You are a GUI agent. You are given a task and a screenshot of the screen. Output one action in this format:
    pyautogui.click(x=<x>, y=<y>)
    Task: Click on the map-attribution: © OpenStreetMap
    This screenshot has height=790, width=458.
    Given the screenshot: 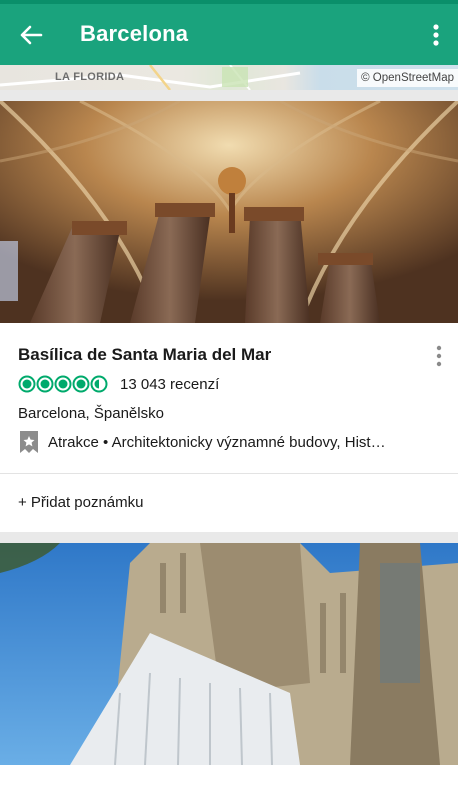 What is the action you would take?
    pyautogui.click(x=407, y=78)
    